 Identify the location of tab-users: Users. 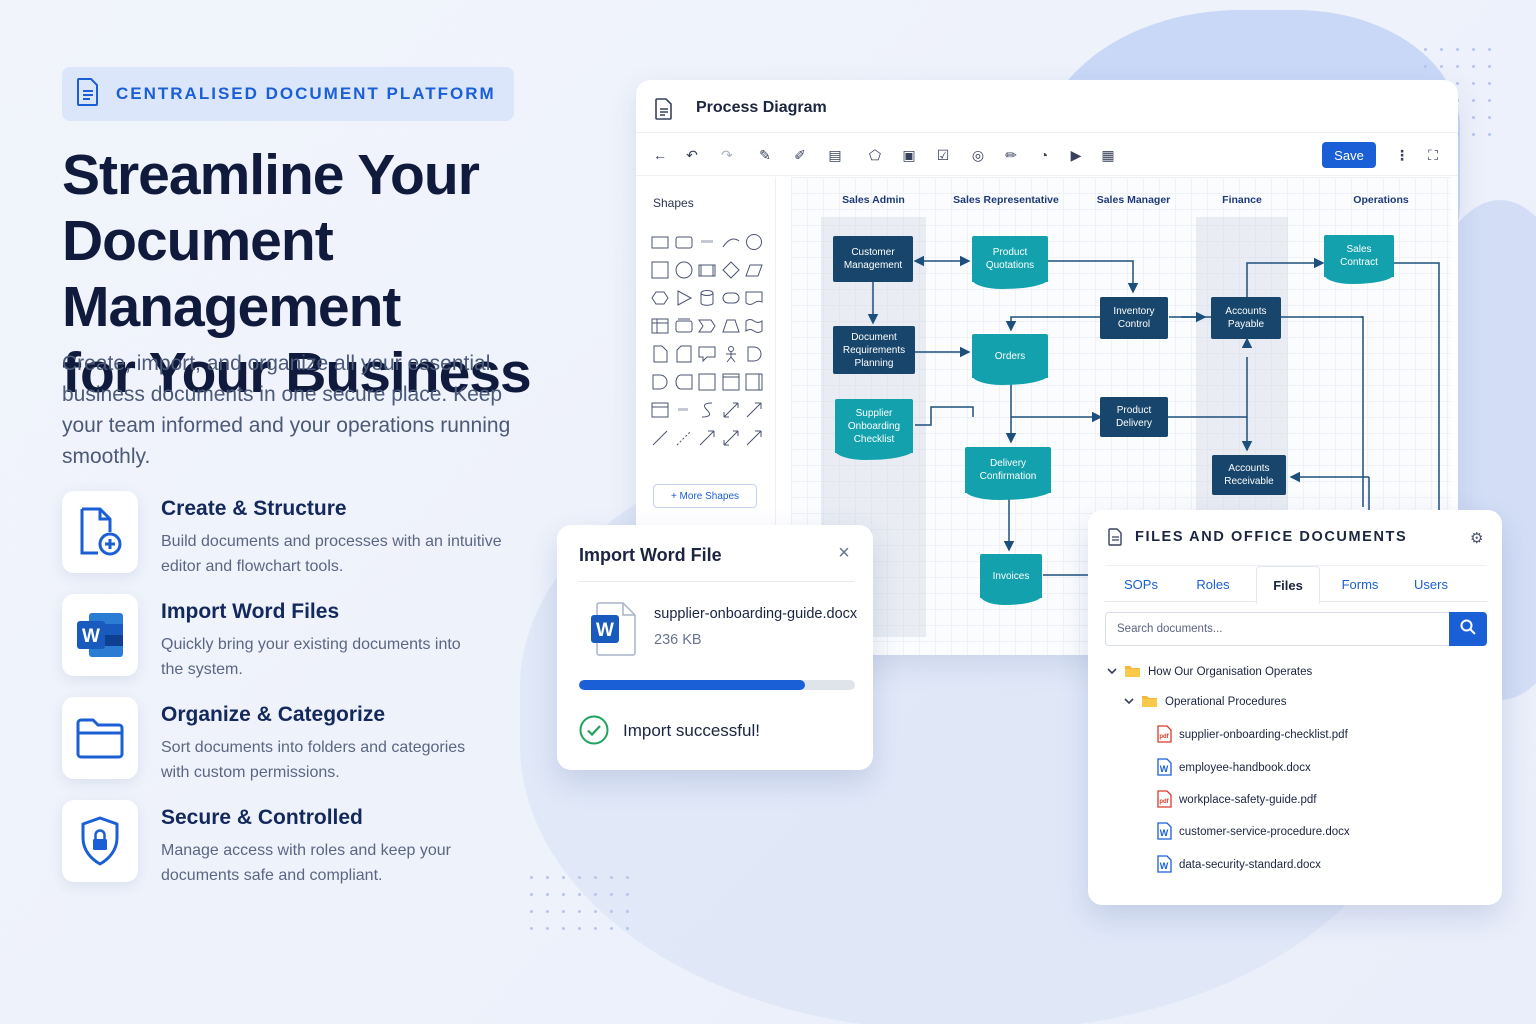
(1431, 584).